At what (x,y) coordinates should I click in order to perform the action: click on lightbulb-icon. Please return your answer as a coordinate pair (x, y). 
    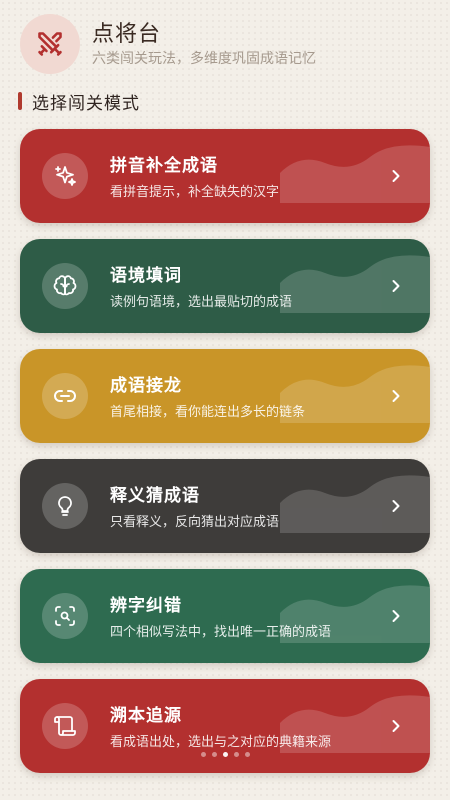
    Looking at the image, I should click on (65, 506).